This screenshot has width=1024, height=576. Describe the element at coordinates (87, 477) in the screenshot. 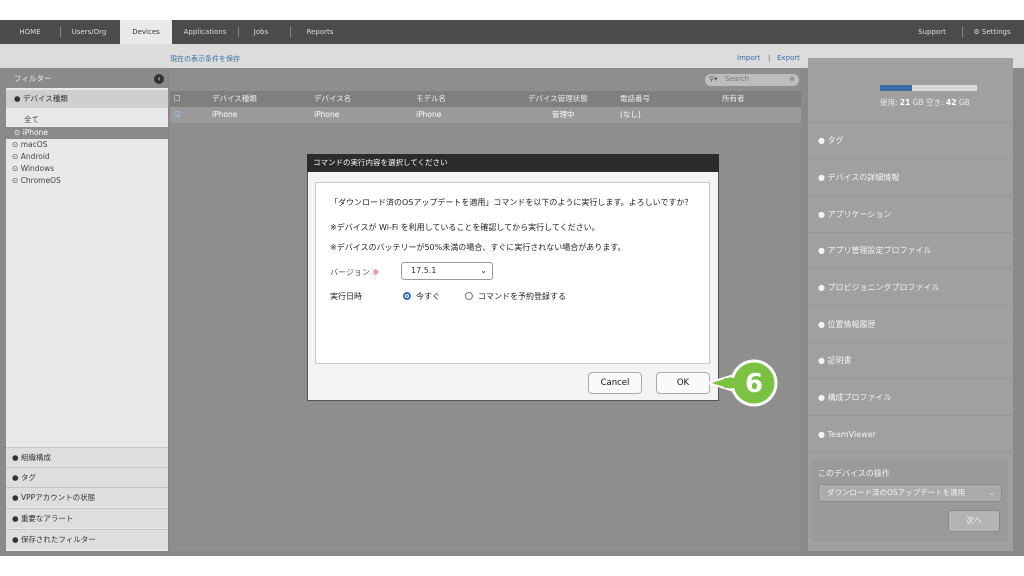

I see `filter-section-tag: ● タグ` at that location.